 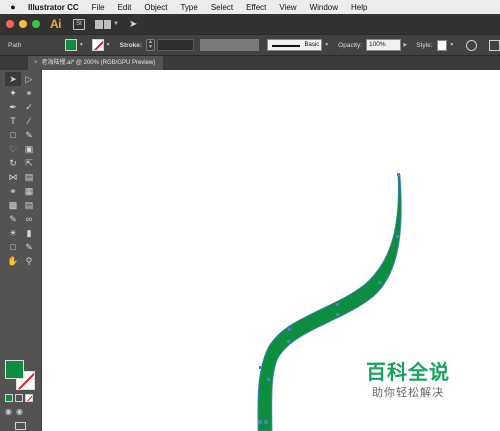 What do you see at coordinates (71, 45) in the screenshot?
I see `fill-swatch` at bounding box center [71, 45].